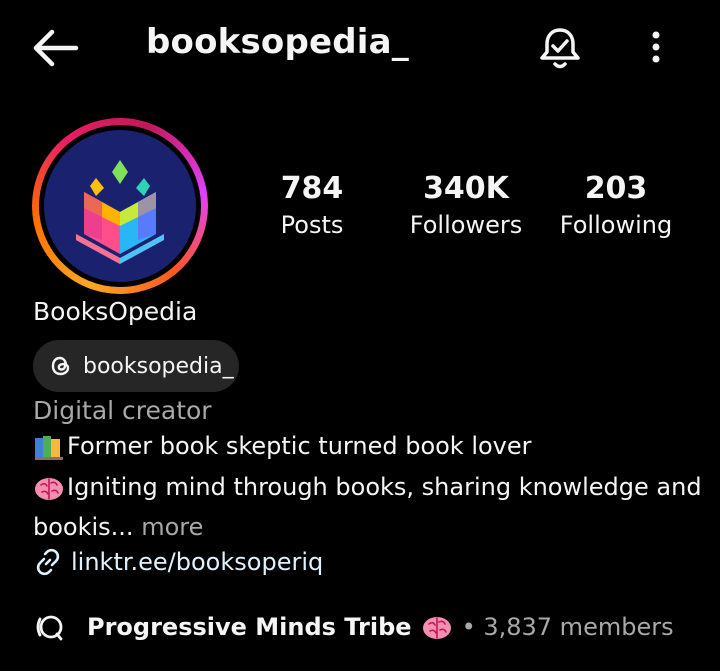 This screenshot has width=720, height=671. I want to click on back-arrow-icon, so click(56, 48).